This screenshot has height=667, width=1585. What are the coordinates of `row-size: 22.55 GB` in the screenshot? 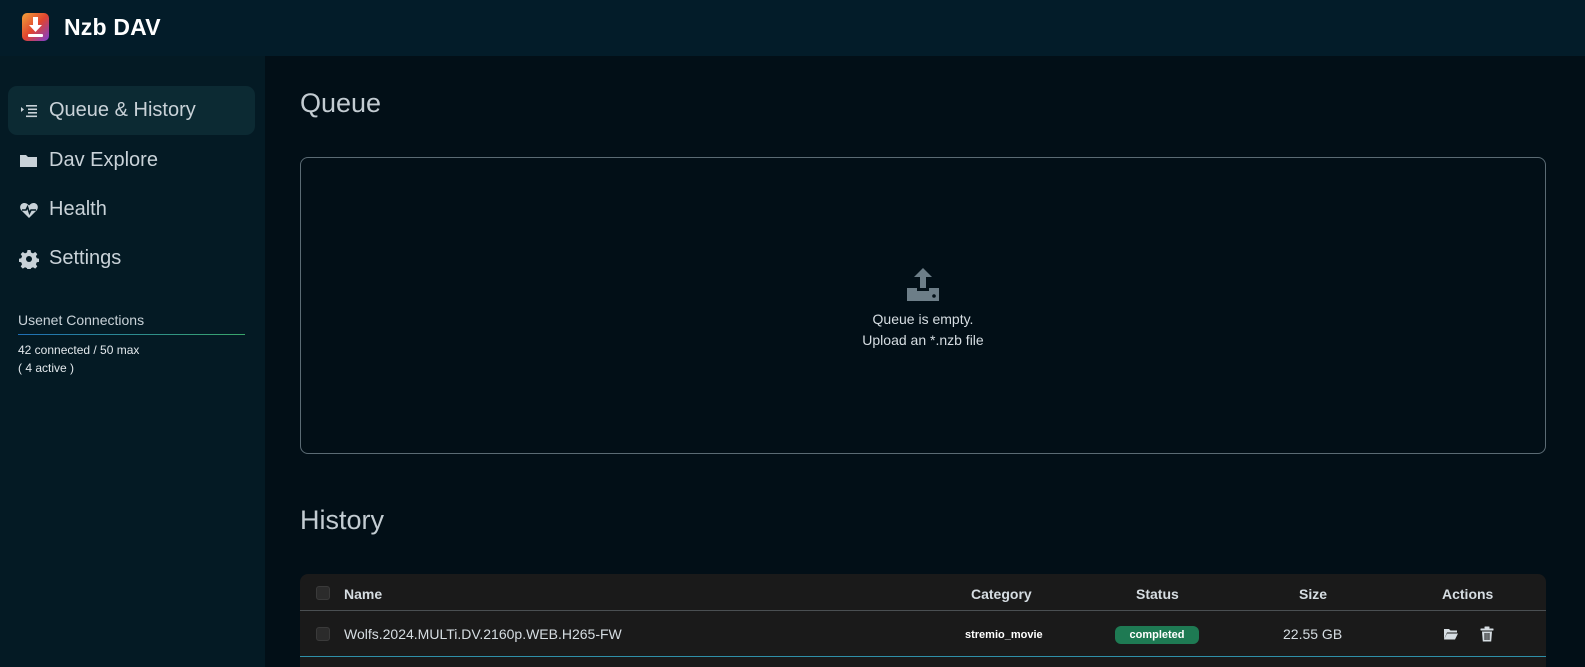 It's located at (1313, 634).